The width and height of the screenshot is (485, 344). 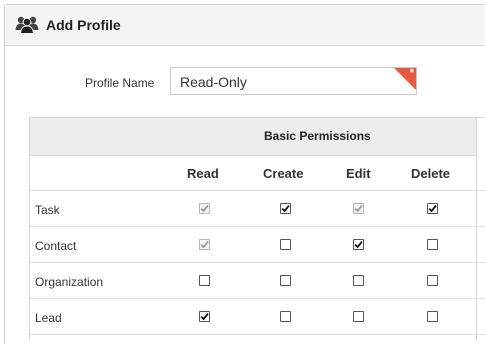 What do you see at coordinates (285, 316) in the screenshot?
I see `checkbox-lead-create` at bounding box center [285, 316].